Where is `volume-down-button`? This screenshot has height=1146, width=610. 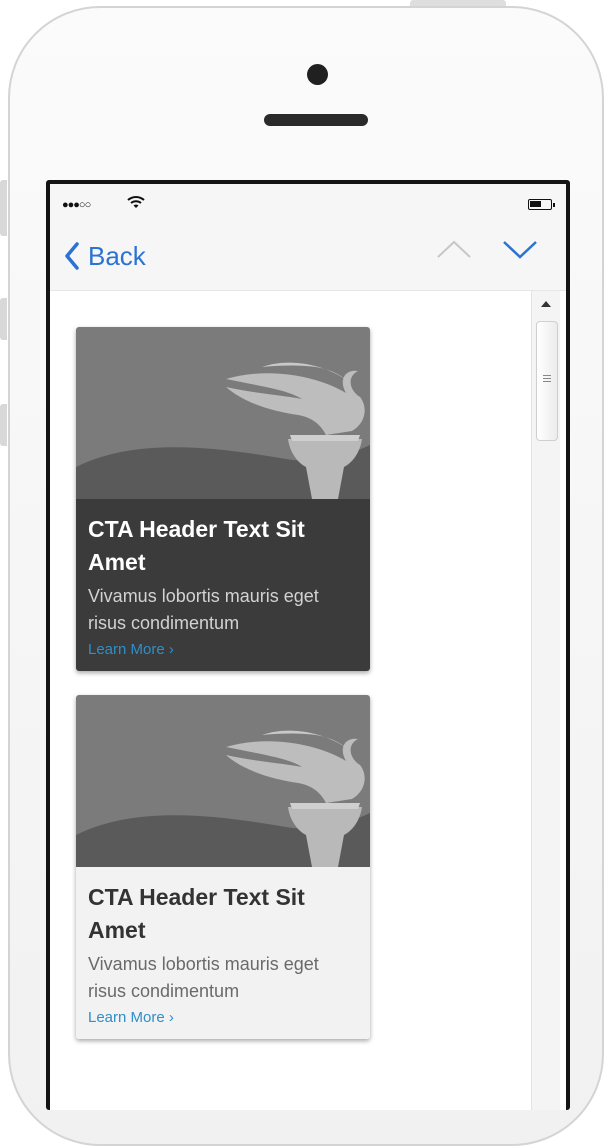
volume-down-button is located at coordinates (3, 425).